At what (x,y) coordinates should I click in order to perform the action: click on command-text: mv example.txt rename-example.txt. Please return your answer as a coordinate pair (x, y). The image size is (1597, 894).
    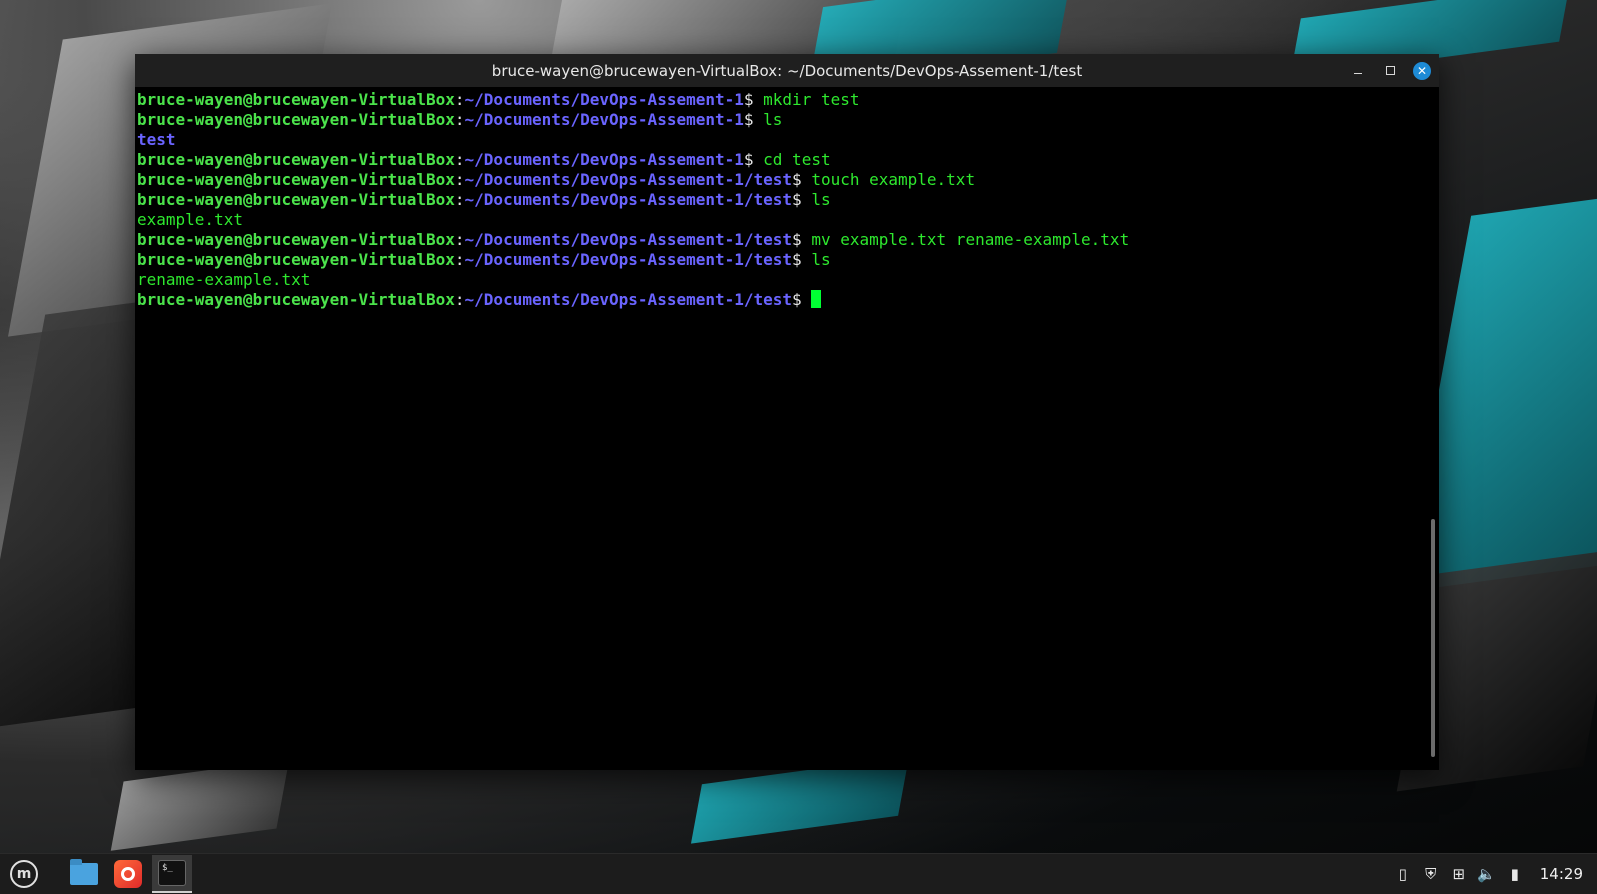
    Looking at the image, I should click on (970, 239).